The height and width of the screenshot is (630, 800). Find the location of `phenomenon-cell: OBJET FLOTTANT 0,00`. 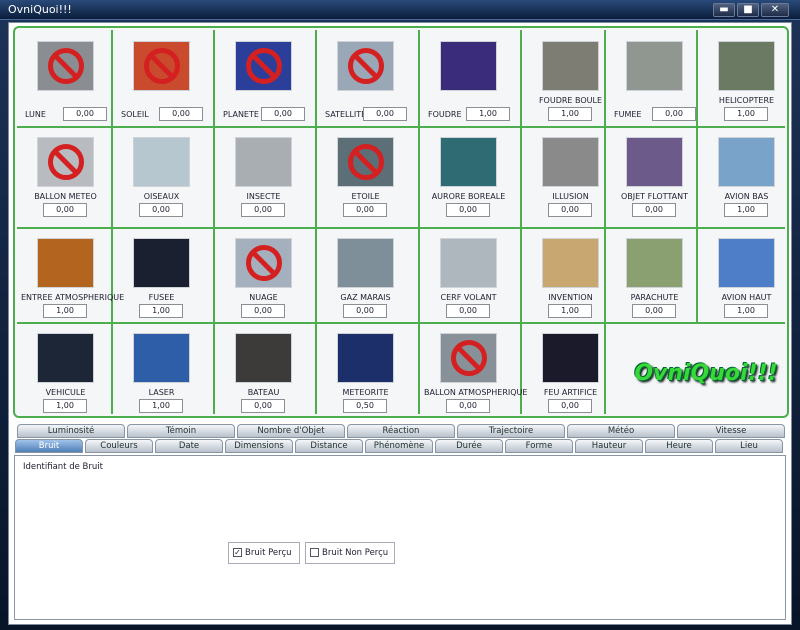

phenomenon-cell: OBJET FLOTTANT 0,00 is located at coordinates (654, 176).